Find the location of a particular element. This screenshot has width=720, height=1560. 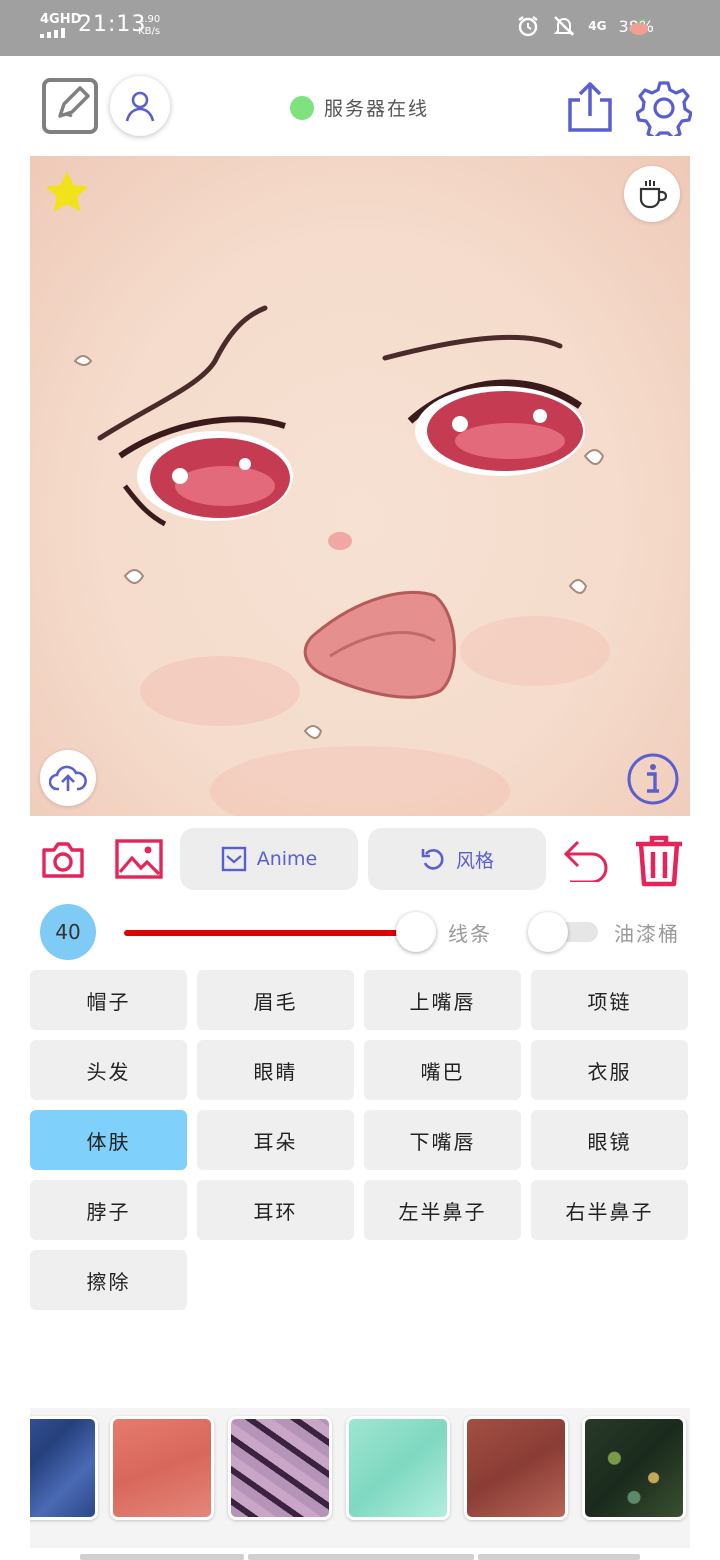

peach-icon is located at coordinates (639, 26).